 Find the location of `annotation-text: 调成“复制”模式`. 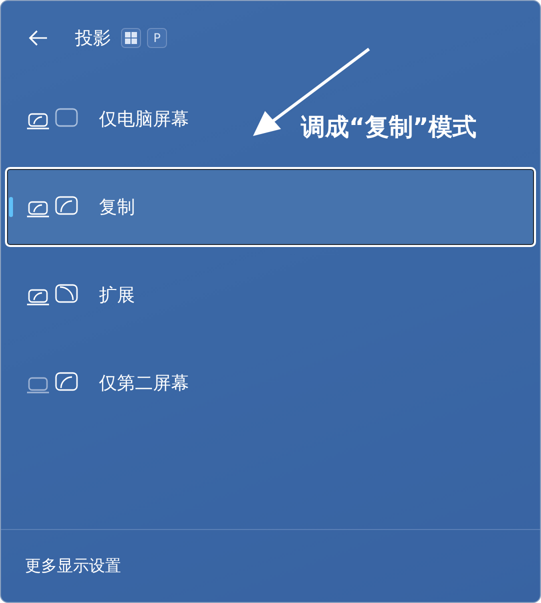

annotation-text: 调成“复制”模式 is located at coordinates (389, 127).